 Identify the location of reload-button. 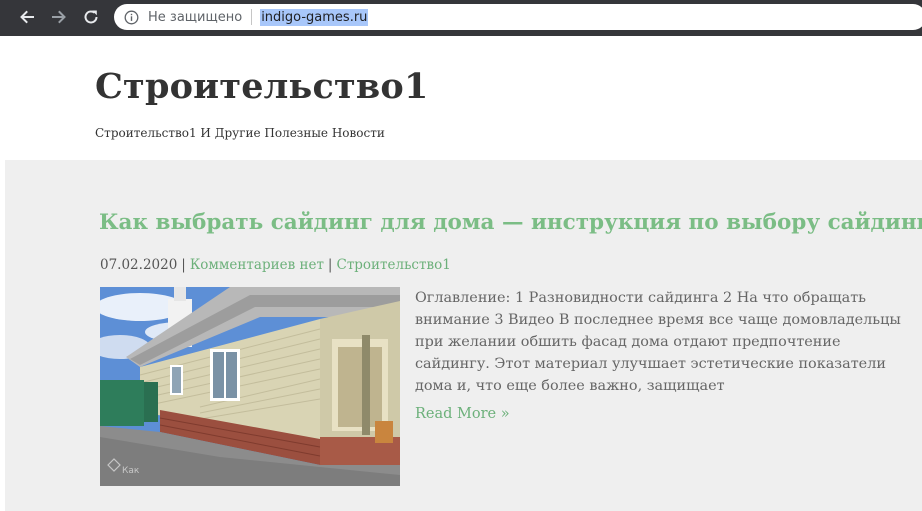
(91, 17).